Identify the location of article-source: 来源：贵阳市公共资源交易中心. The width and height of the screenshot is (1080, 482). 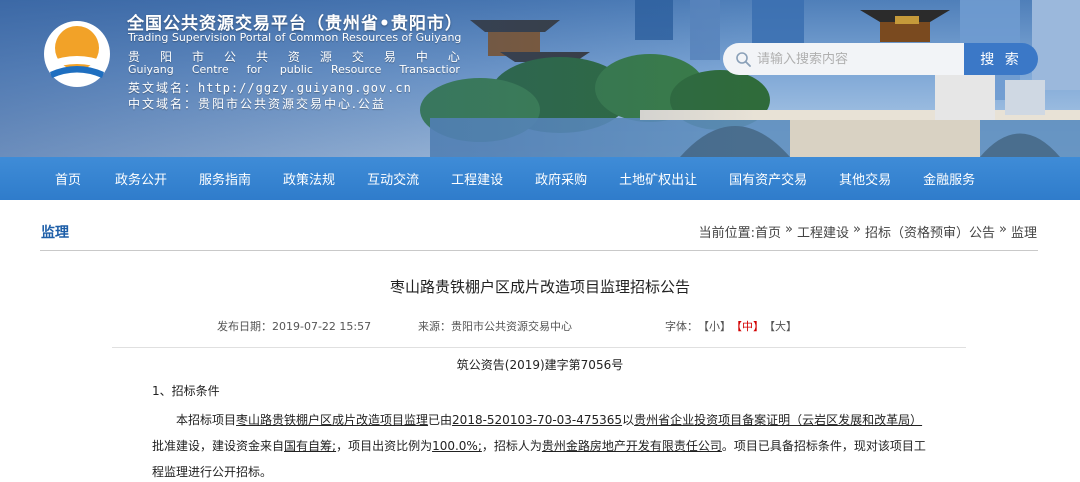
(495, 326).